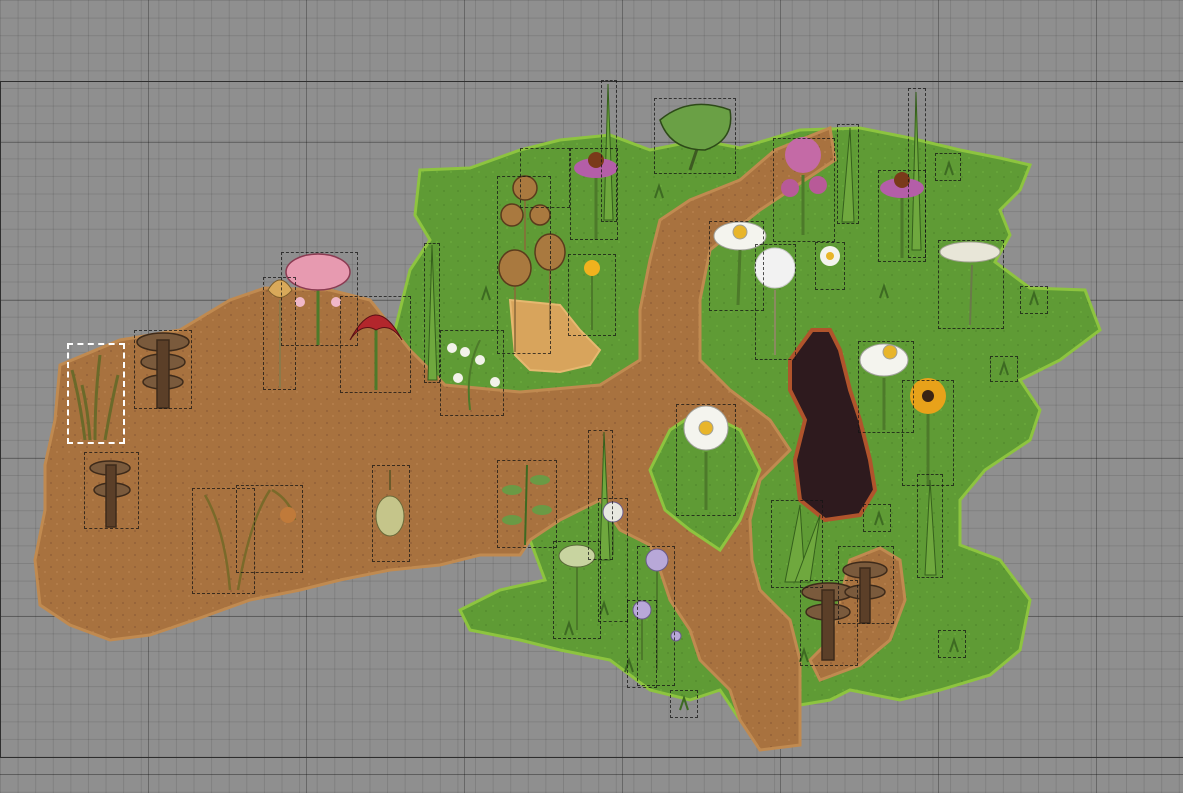 This screenshot has width=1183, height=793. Describe the element at coordinates (375, 344) in the screenshot. I see `sprite-red-lily` at that location.